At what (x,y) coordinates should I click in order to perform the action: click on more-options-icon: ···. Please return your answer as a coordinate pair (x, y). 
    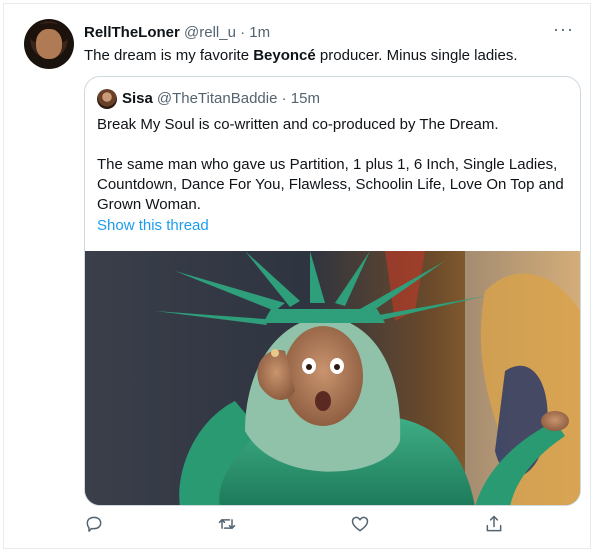
    Looking at the image, I should click on (563, 29).